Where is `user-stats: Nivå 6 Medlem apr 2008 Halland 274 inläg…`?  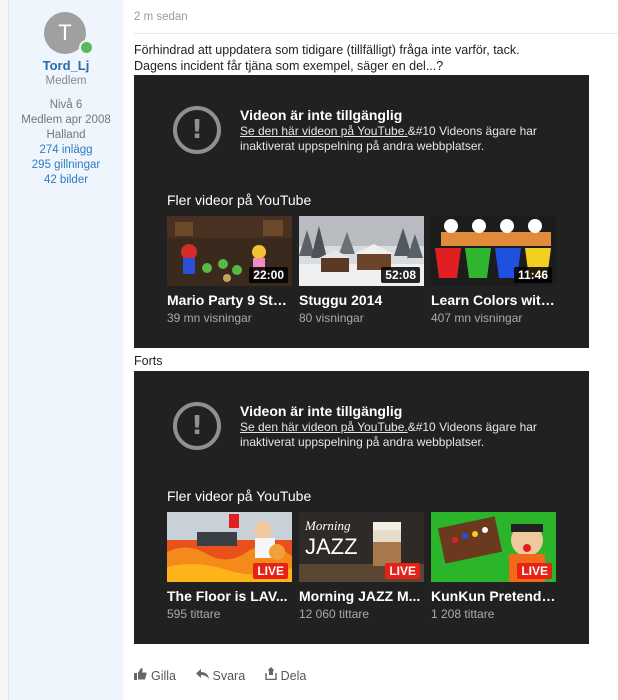
user-stats: Nivå 6 Medlem apr 2008 Halland 274 inläg… is located at coordinates (66, 143).